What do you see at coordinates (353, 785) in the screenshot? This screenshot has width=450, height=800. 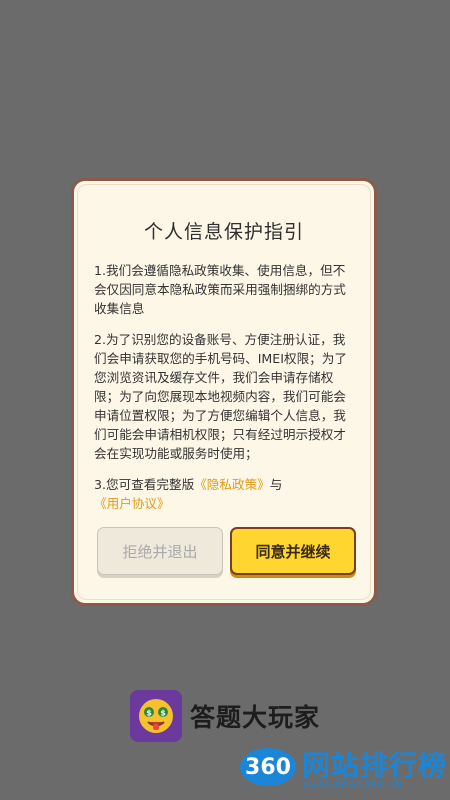 I see `watermark-url: WANGZHAN360.CN` at bounding box center [353, 785].